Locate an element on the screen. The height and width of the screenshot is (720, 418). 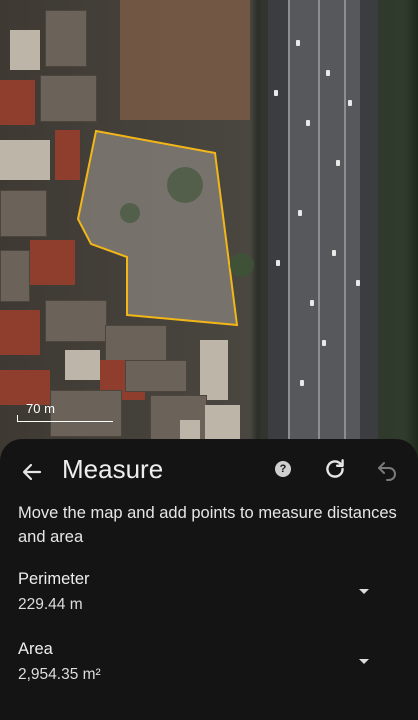
measure-polygon-layer is located at coordinates (165, 228).